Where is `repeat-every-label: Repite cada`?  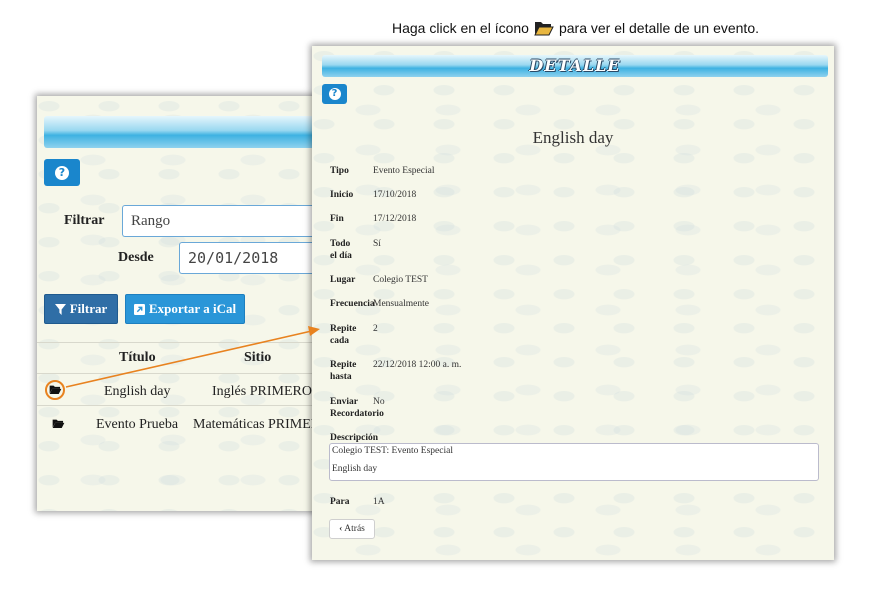
repeat-every-label: Repite cada is located at coordinates (343, 335).